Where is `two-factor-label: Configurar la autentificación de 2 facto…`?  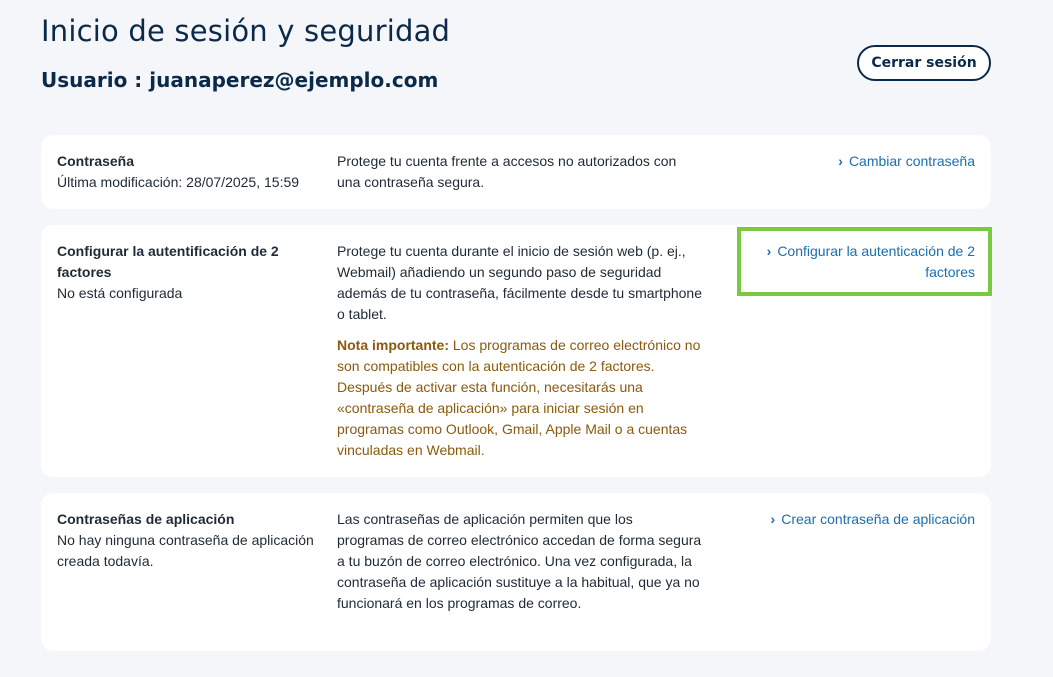 two-factor-label: Configurar la autentificación de 2 facto… is located at coordinates (168, 261).